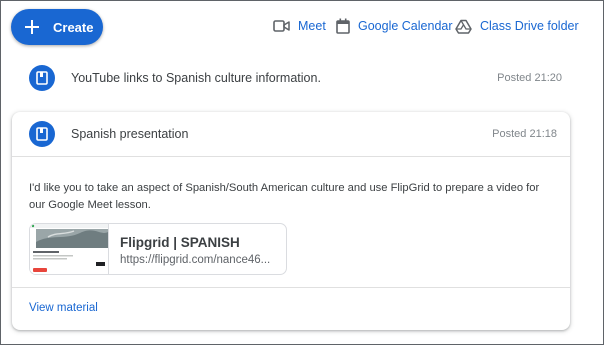 The height and width of the screenshot is (345, 604). Describe the element at coordinates (529, 78) in the screenshot. I see `posted-time: Posted 21:20` at that location.